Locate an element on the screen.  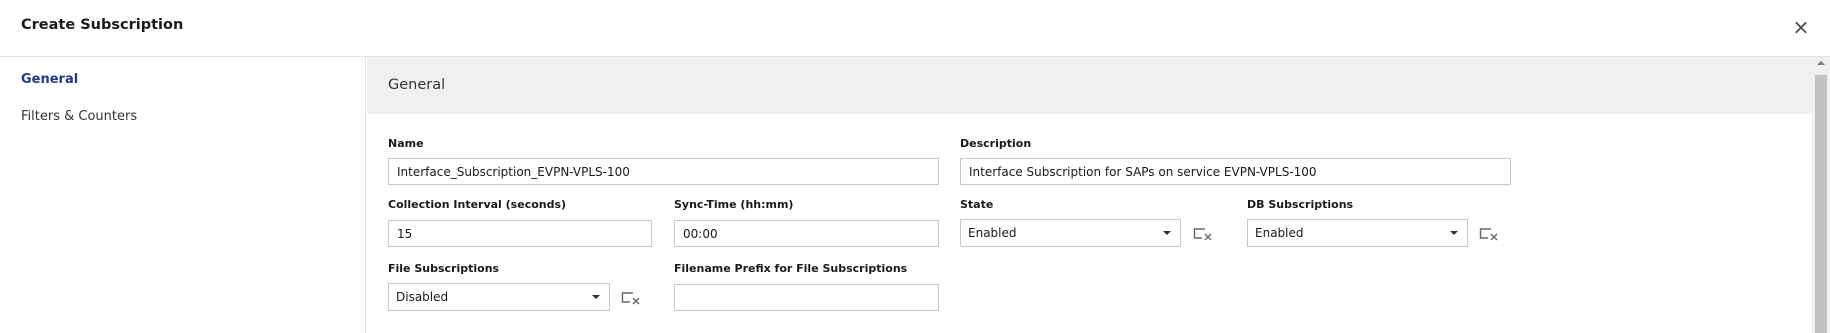
name-label: Name is located at coordinates (406, 143).